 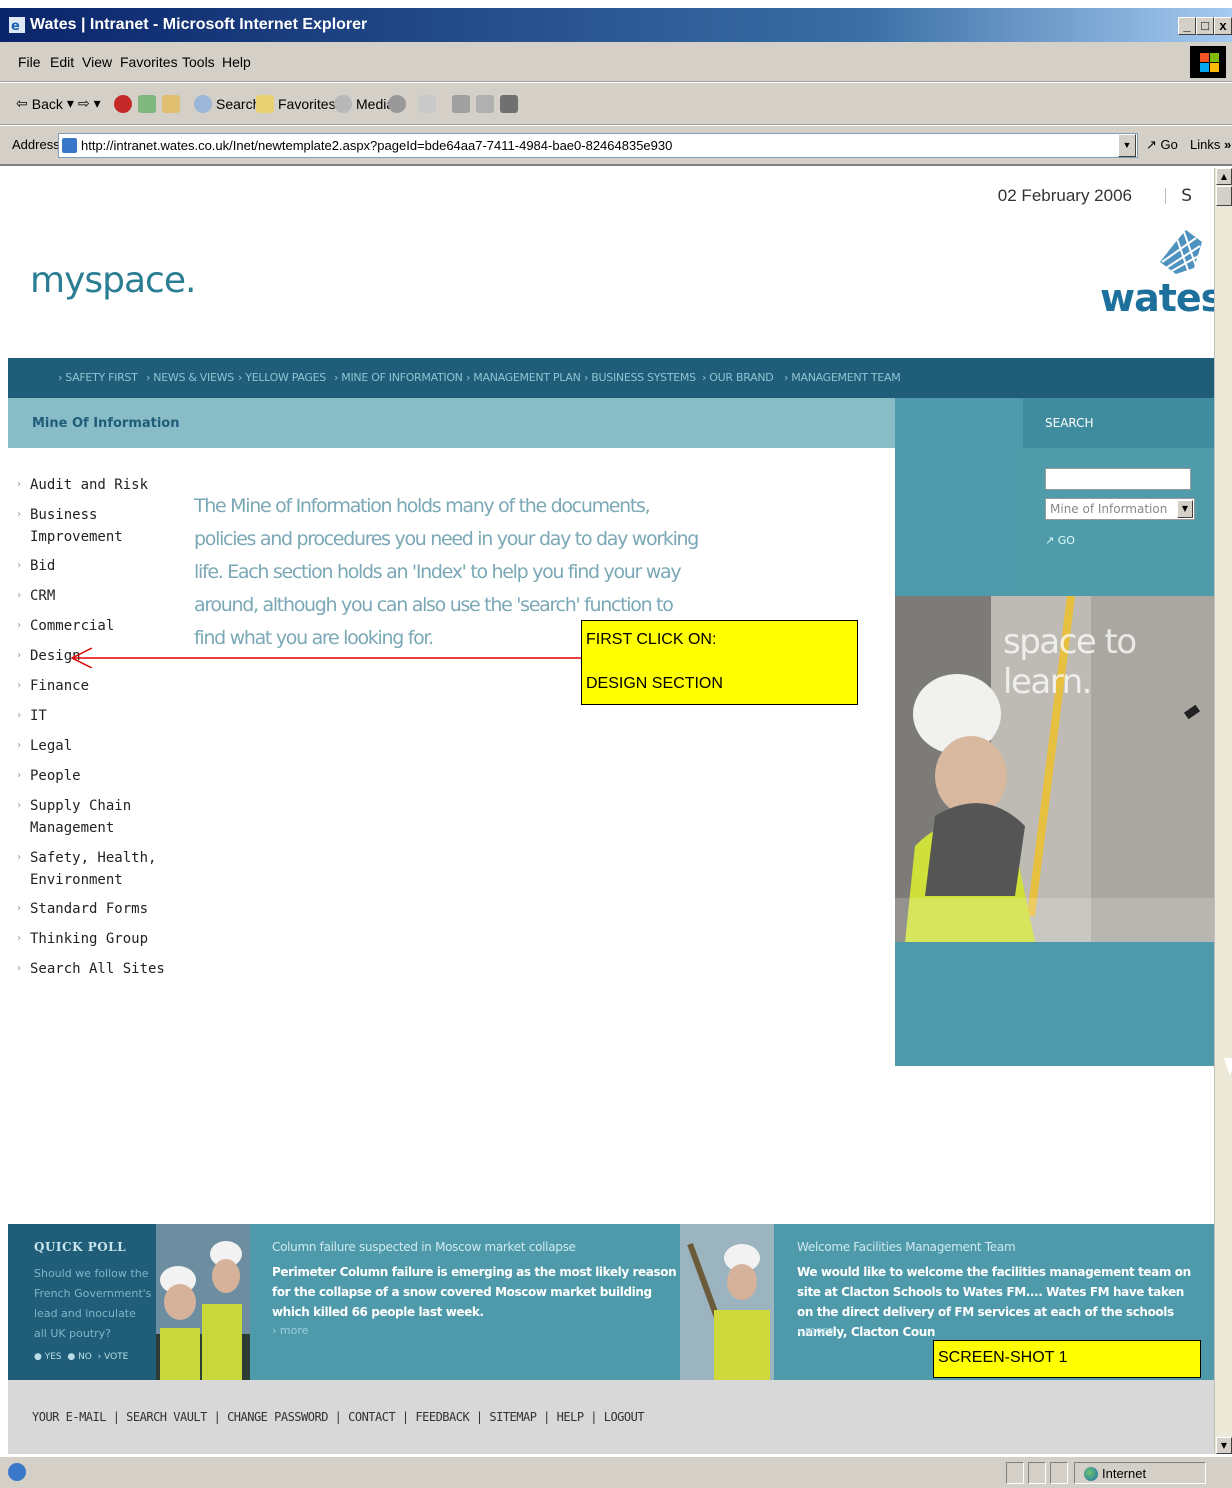 What do you see at coordinates (82, 909) in the screenshot?
I see `sidebar-item-standard-forms: Standard Forms` at bounding box center [82, 909].